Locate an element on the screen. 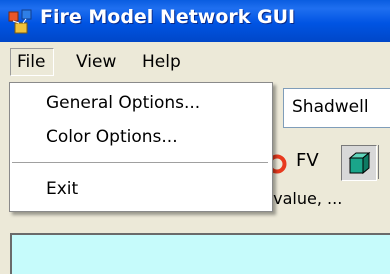 This screenshot has width=390, height=274. fv-label: FV is located at coordinates (307, 160).